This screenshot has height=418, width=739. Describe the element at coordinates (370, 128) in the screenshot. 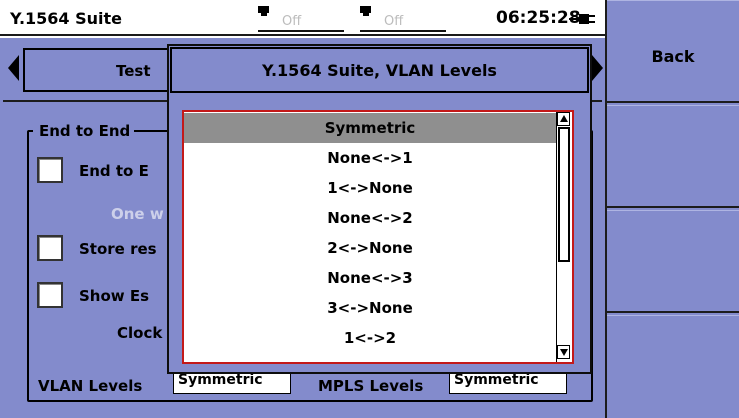

I see `list-item-symmetric: Symmetric` at that location.